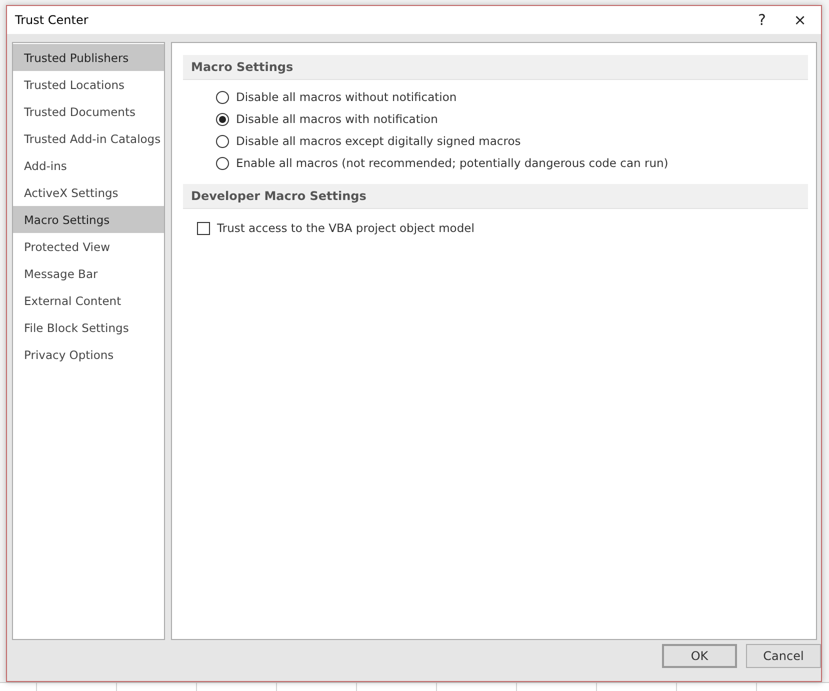  What do you see at coordinates (88, 354) in the screenshot?
I see `sidebar-item: Privacy Options` at bounding box center [88, 354].